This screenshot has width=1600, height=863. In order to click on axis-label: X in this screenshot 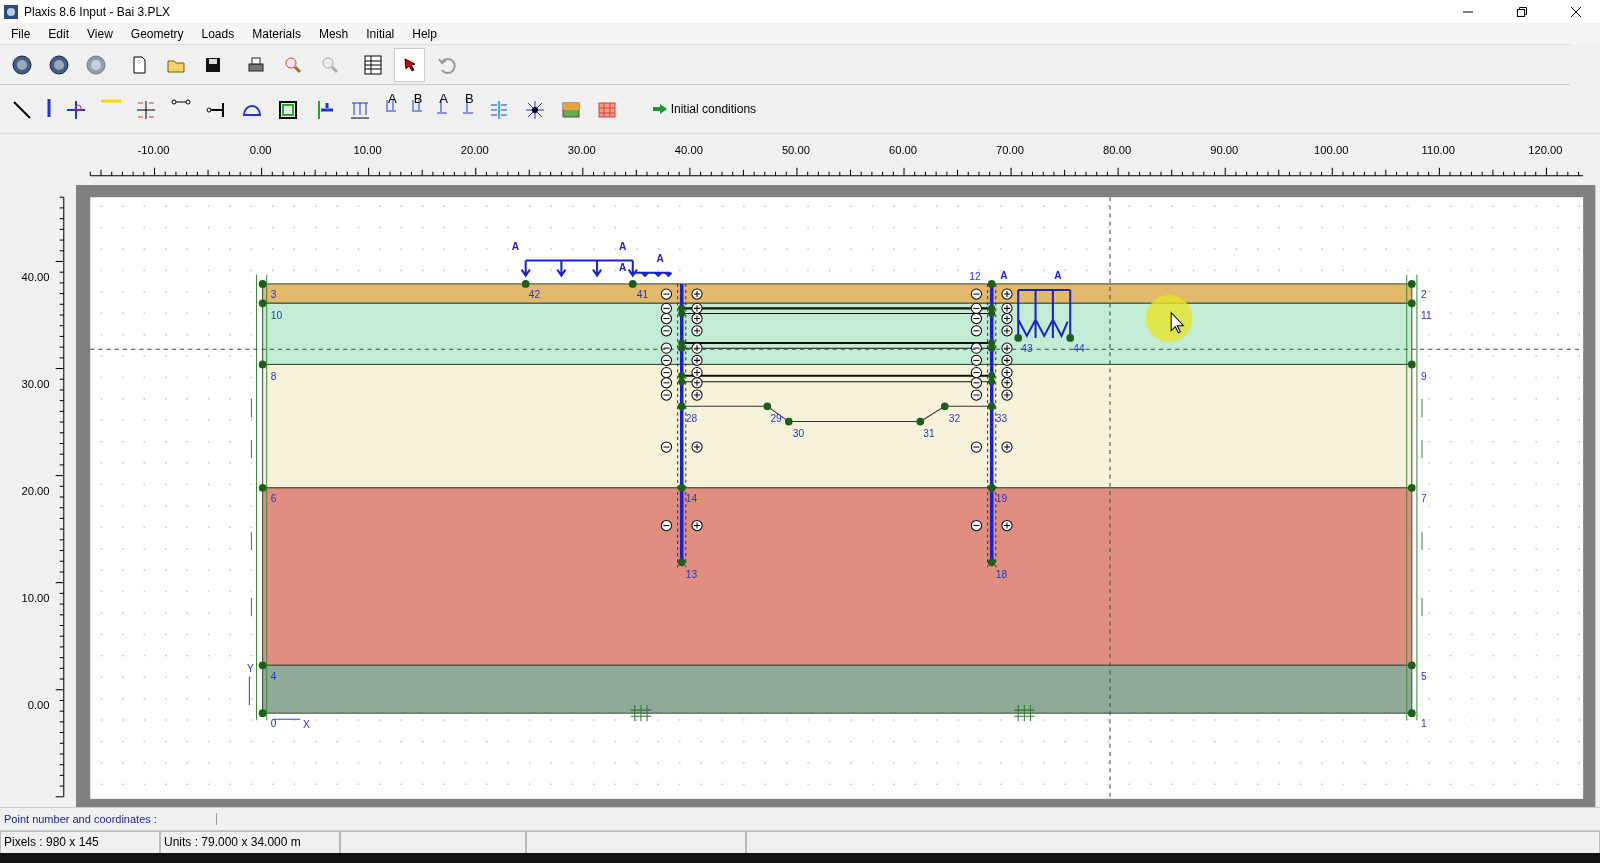, I will do `click(306, 725)`.